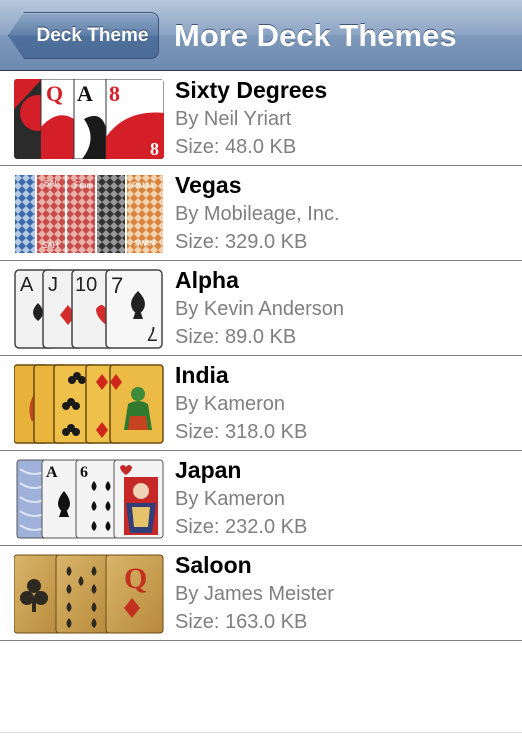  I want to click on navigation-bar: Deck Theme More Deck Themes, so click(261, 35).